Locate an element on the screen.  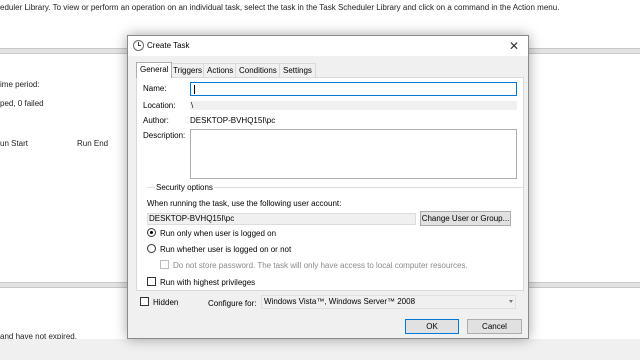
dialog-titlebar: Create Task ✕ is located at coordinates (328, 46).